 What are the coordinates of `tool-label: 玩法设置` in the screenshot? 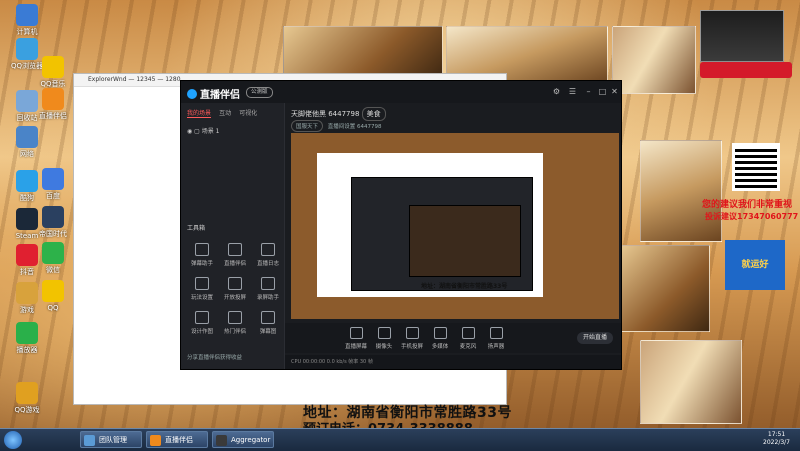 It's located at (201, 298).